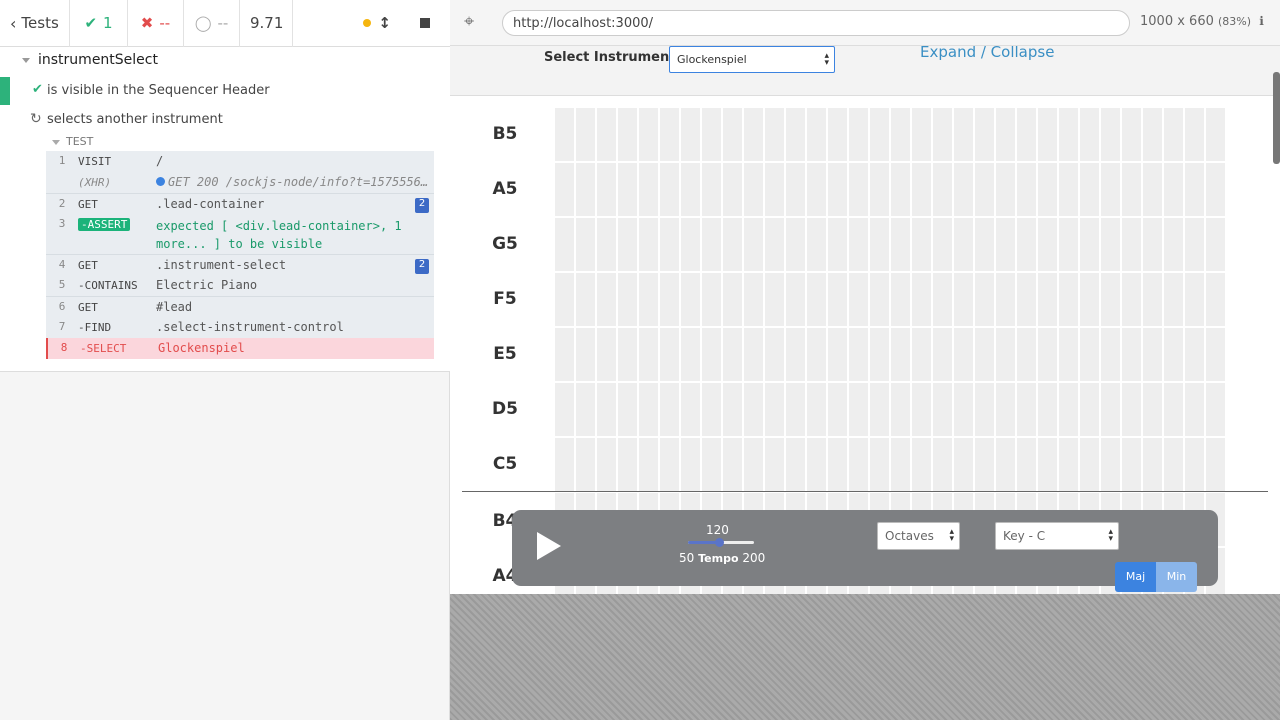 This screenshot has width=1280, height=720. What do you see at coordinates (225, 120) in the screenshot?
I see `test-running: ↻ selects another instrument` at bounding box center [225, 120].